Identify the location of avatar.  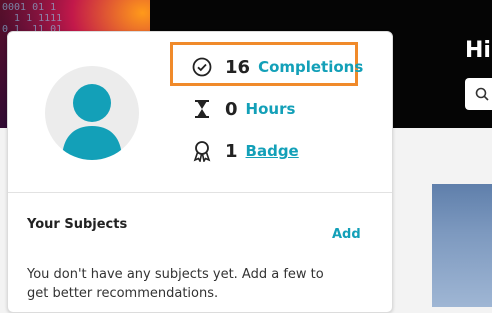
(92, 113).